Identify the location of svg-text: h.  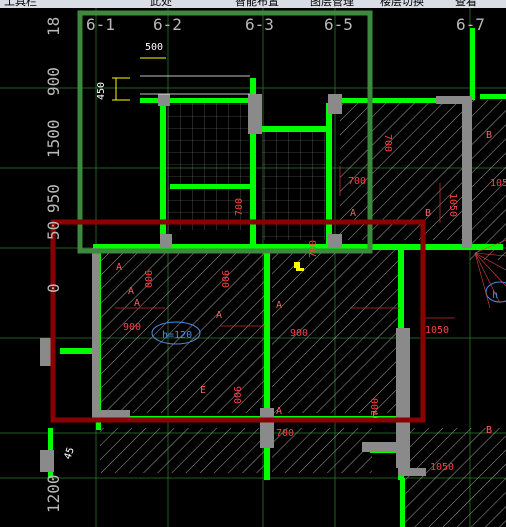
(495, 295).